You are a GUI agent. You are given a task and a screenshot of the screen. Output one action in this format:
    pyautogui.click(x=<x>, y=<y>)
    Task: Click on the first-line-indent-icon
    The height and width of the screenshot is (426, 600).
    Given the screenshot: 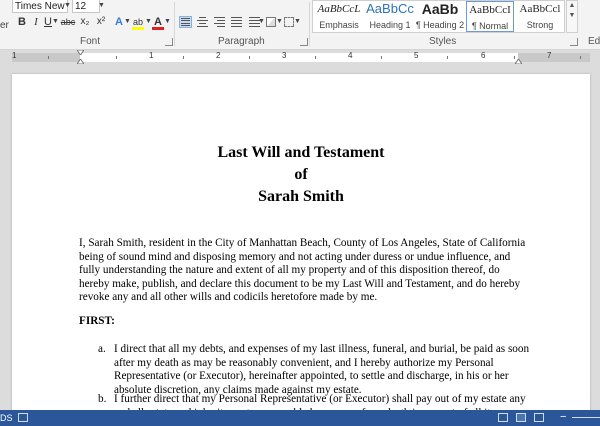 What is the action you would take?
    pyautogui.click(x=80, y=52)
    